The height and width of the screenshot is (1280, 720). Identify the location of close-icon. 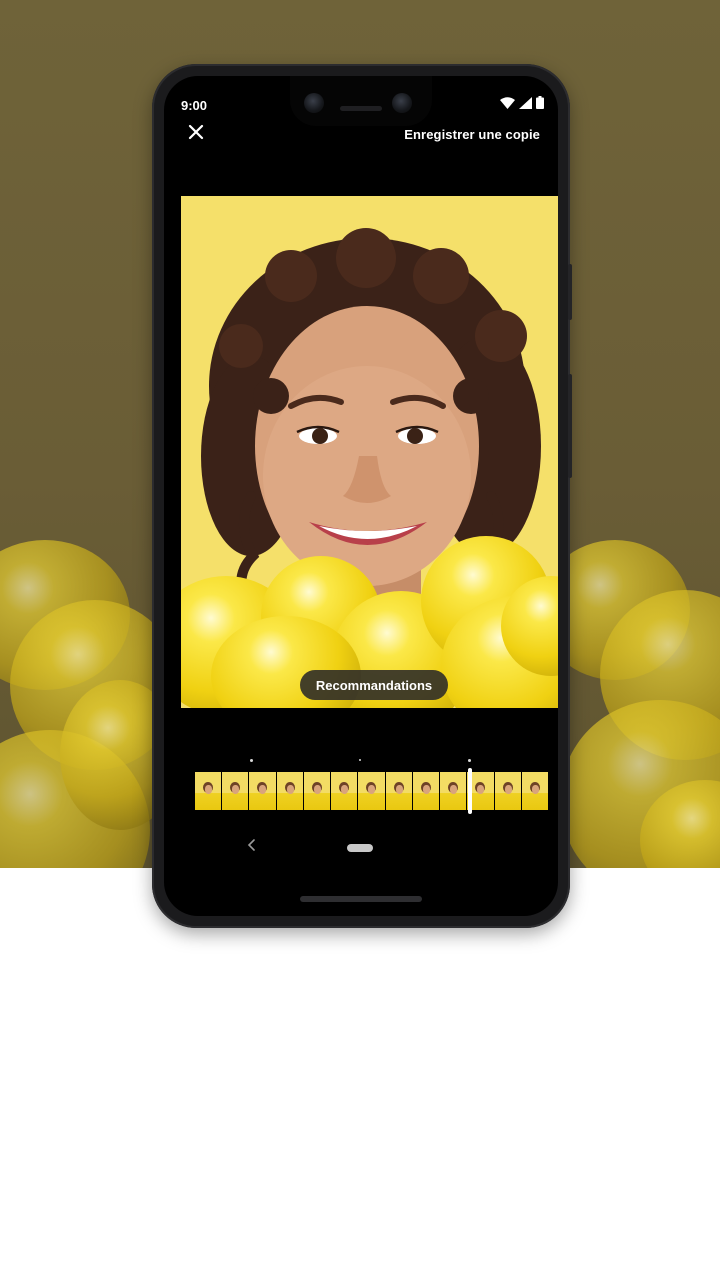
(196, 134).